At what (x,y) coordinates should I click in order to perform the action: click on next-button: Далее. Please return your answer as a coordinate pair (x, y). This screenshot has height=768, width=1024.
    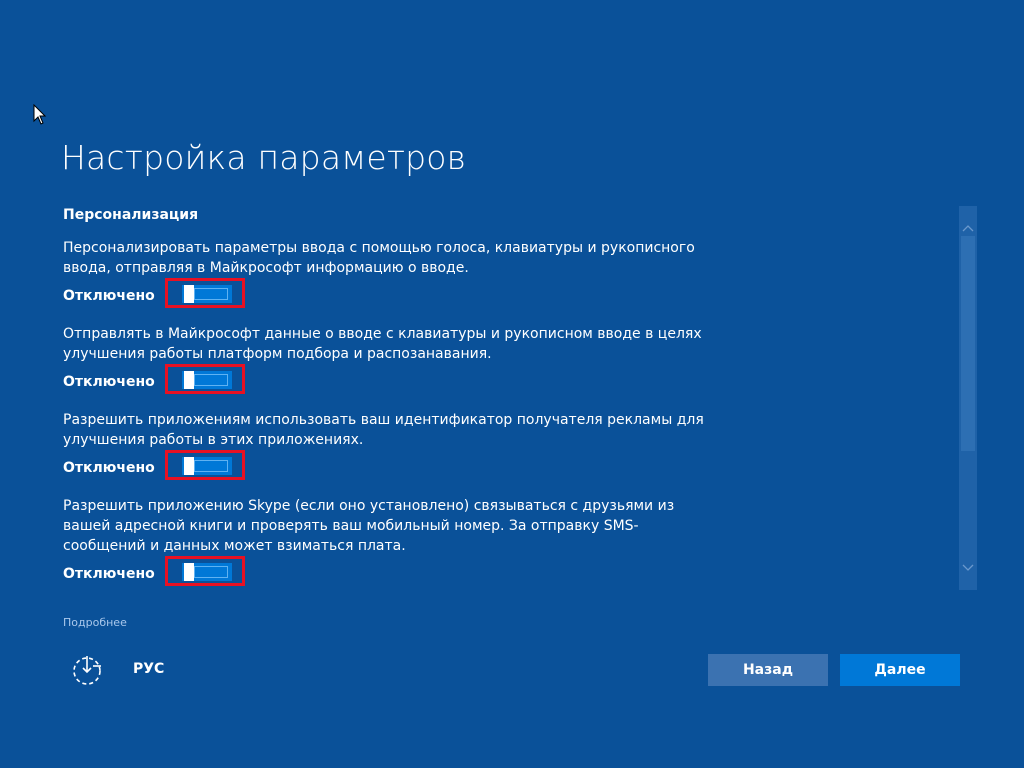
    Looking at the image, I should click on (900, 670).